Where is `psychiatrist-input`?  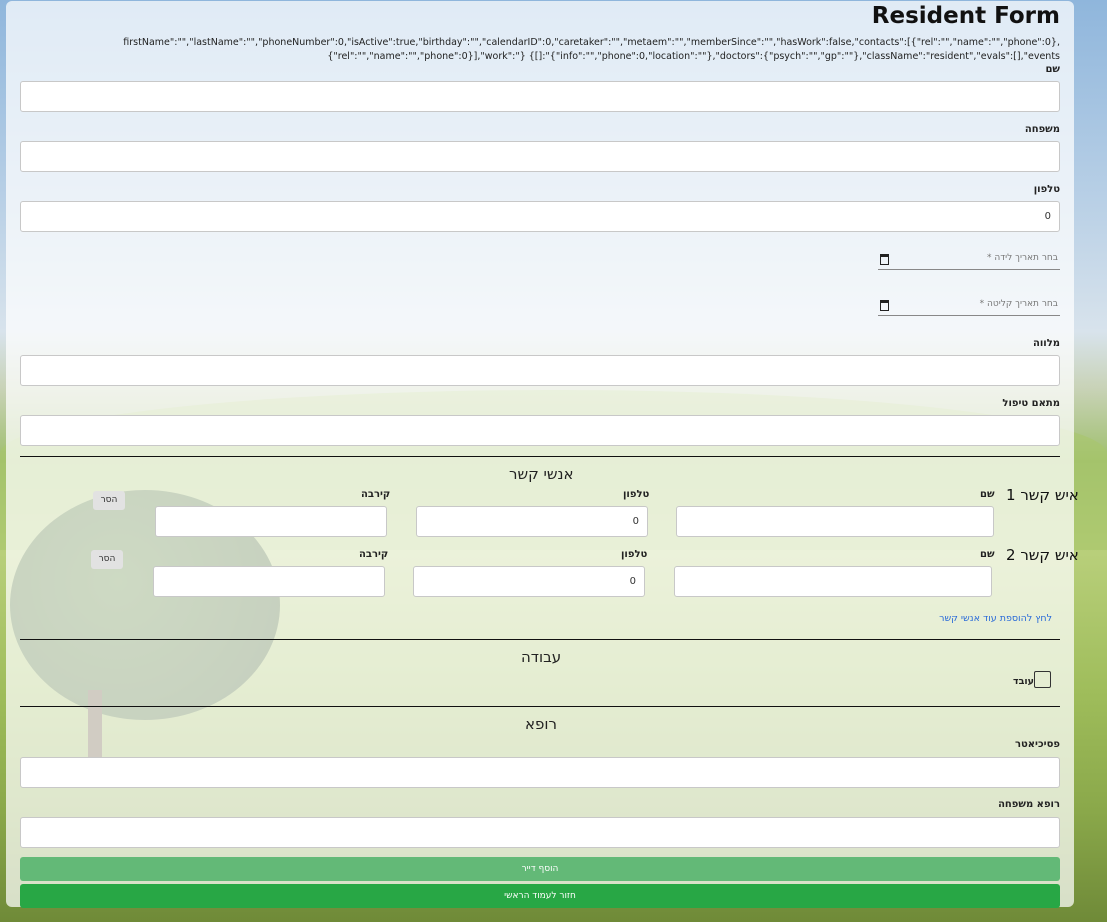
psychiatrist-input is located at coordinates (540, 772).